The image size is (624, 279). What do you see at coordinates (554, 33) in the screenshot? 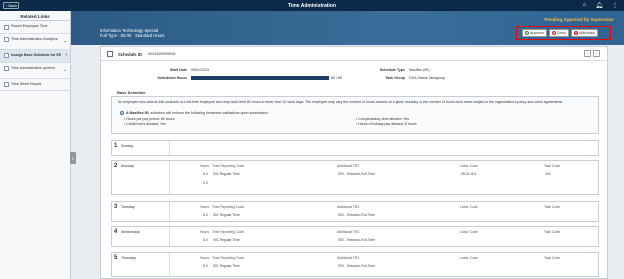
I see `deny-icon: ⊘` at bounding box center [554, 33].